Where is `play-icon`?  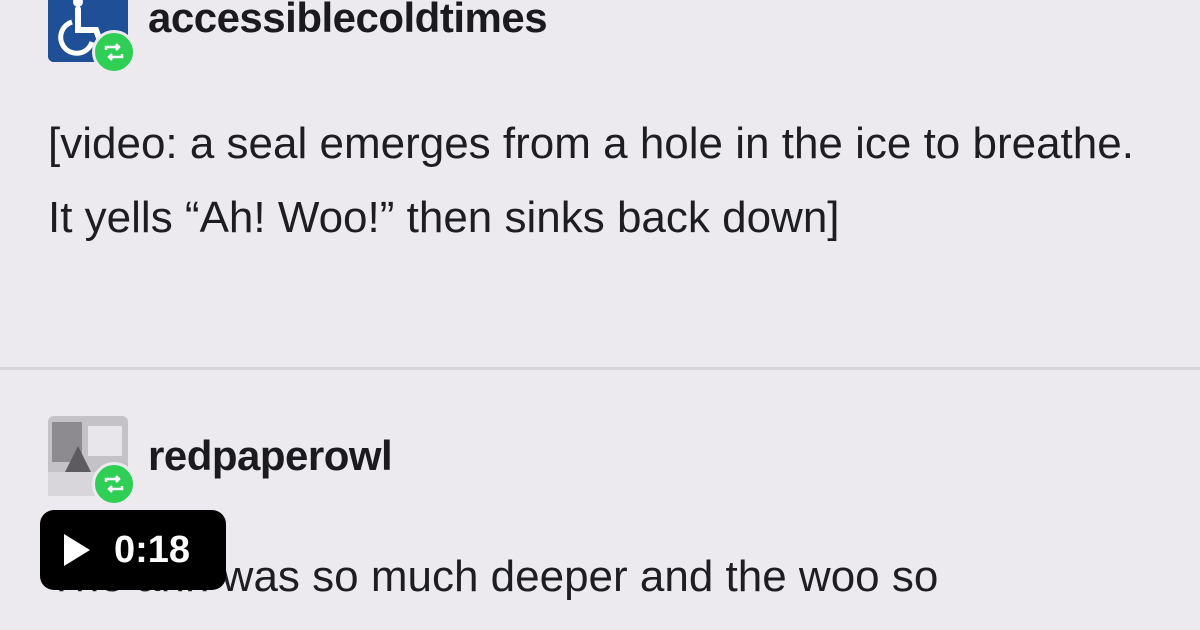 play-icon is located at coordinates (77, 550).